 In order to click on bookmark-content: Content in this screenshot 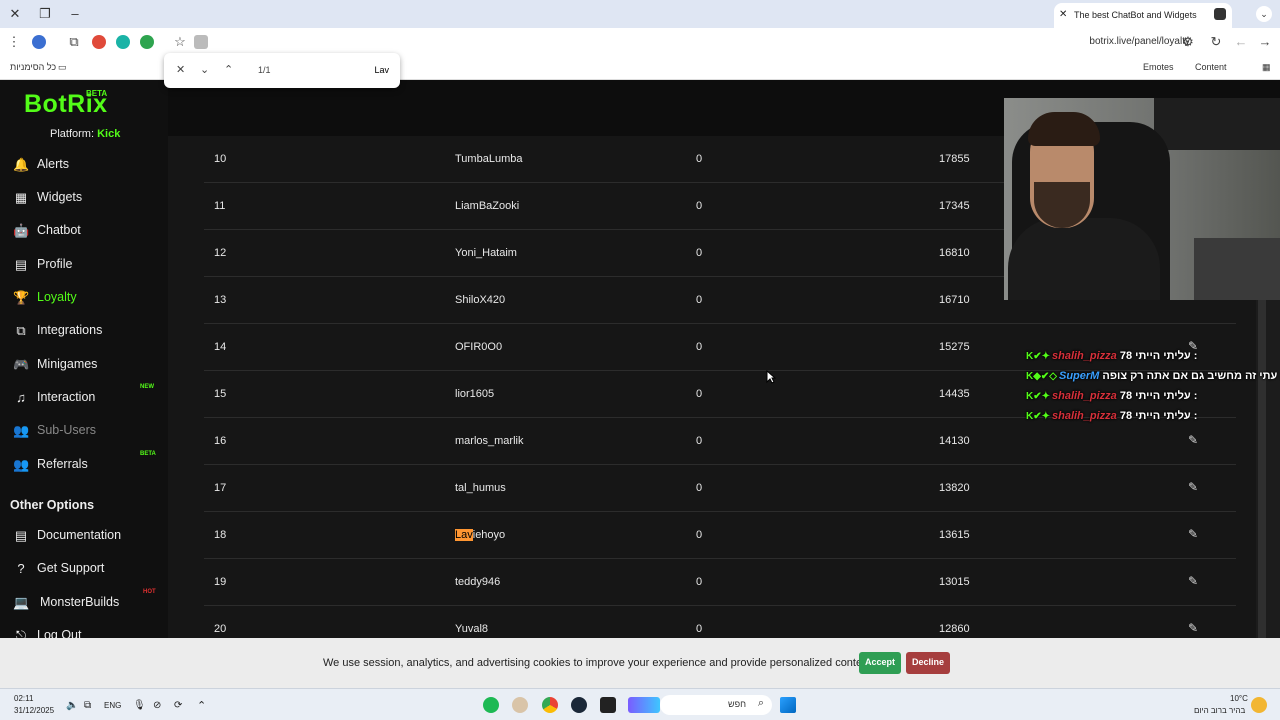, I will do `click(1211, 67)`.